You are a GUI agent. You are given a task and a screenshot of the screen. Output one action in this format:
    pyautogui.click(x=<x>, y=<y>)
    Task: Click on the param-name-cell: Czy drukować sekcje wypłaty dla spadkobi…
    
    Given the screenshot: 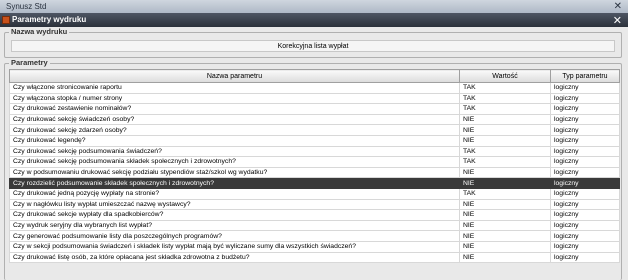 What is the action you would take?
    pyautogui.click(x=234, y=215)
    